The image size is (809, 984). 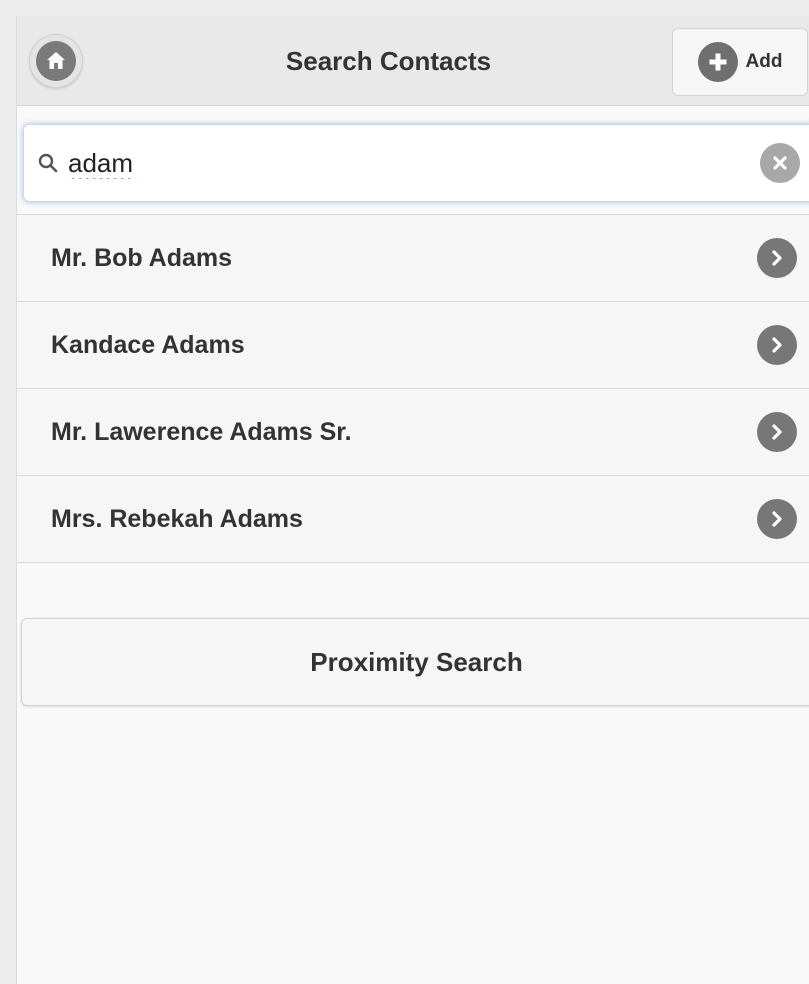 What do you see at coordinates (413, 432) in the screenshot?
I see `list-item: Mr. Lawerence Adams Sr.` at bounding box center [413, 432].